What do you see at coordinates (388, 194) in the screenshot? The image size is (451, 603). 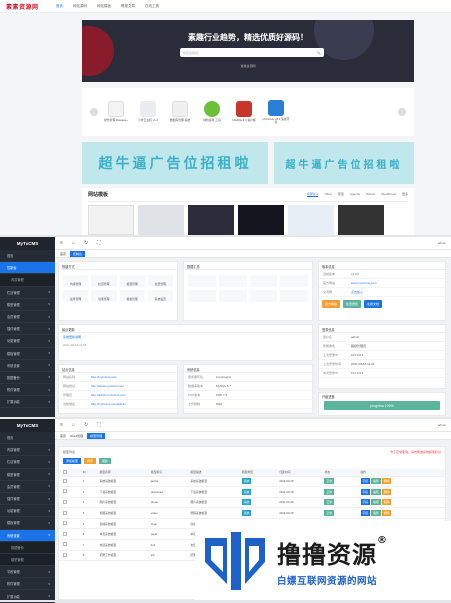 I see `tab: WordPress` at bounding box center [388, 194].